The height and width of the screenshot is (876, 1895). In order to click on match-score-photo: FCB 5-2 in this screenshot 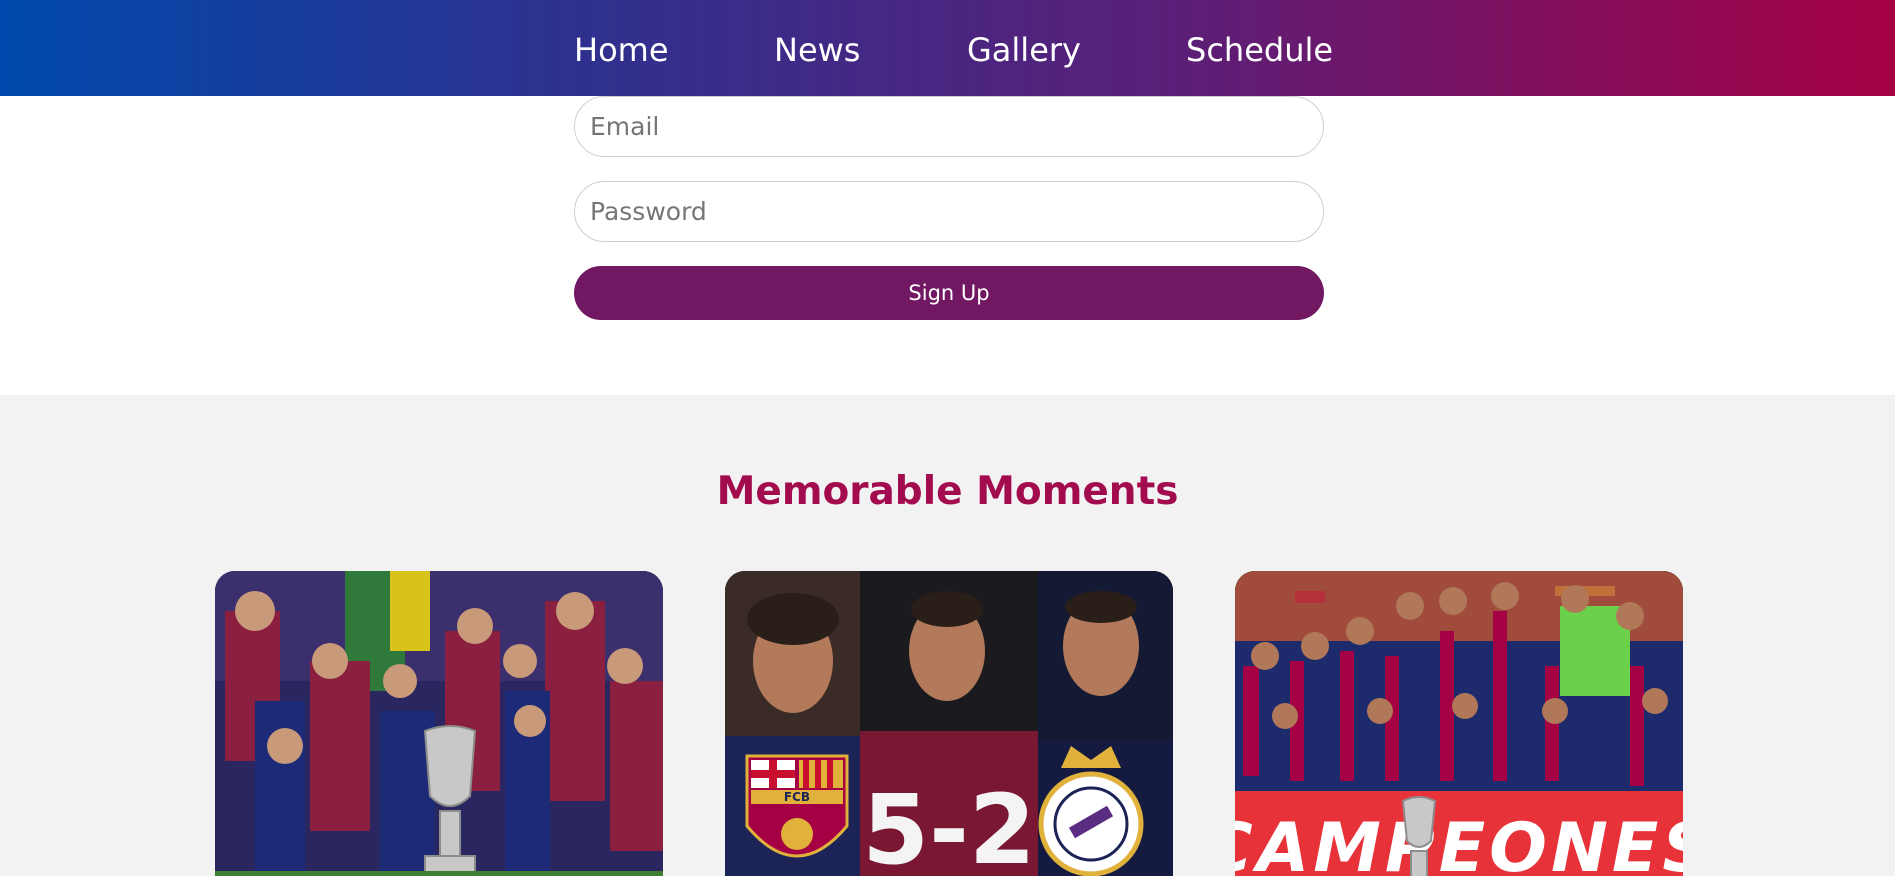, I will do `click(949, 723)`.